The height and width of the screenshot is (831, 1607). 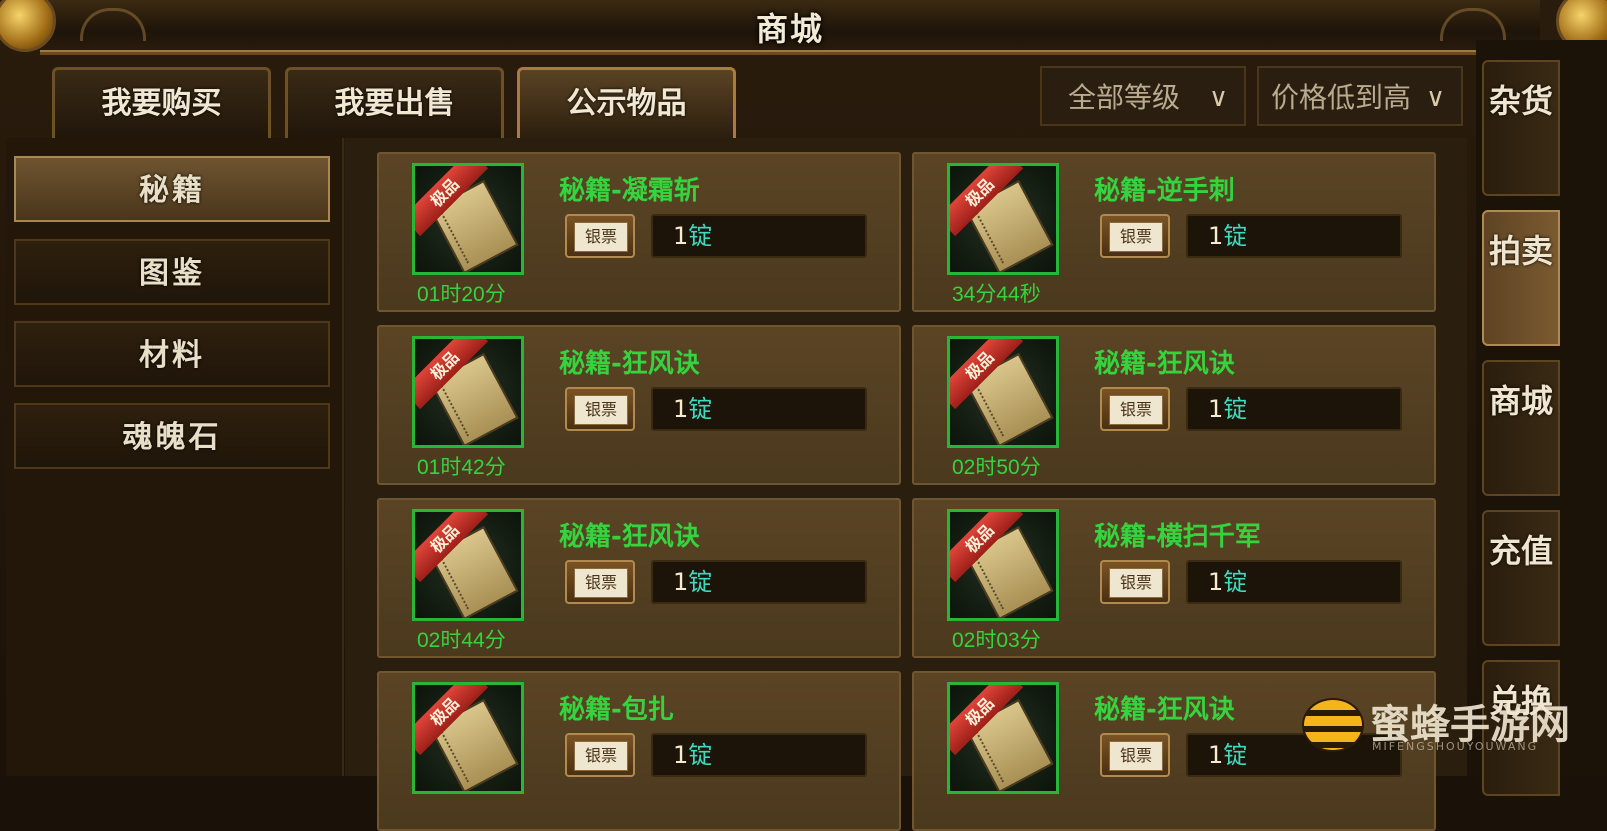 I want to click on category-illustrations: 图鉴, so click(x=172, y=272).